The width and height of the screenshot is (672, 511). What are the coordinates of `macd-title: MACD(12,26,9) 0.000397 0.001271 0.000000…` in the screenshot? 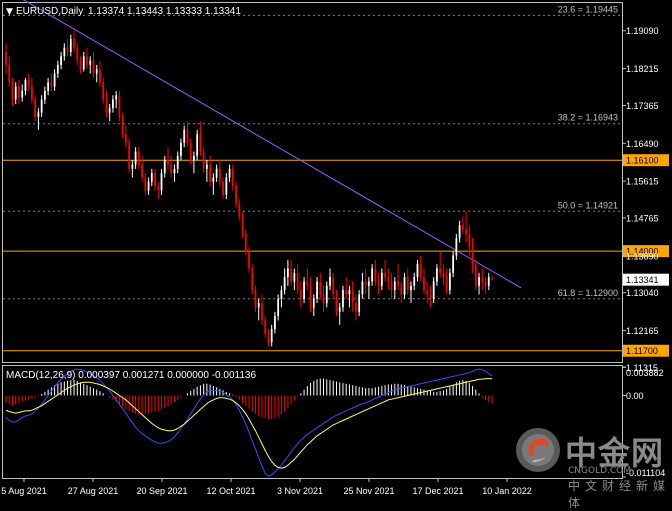 It's located at (131, 375).